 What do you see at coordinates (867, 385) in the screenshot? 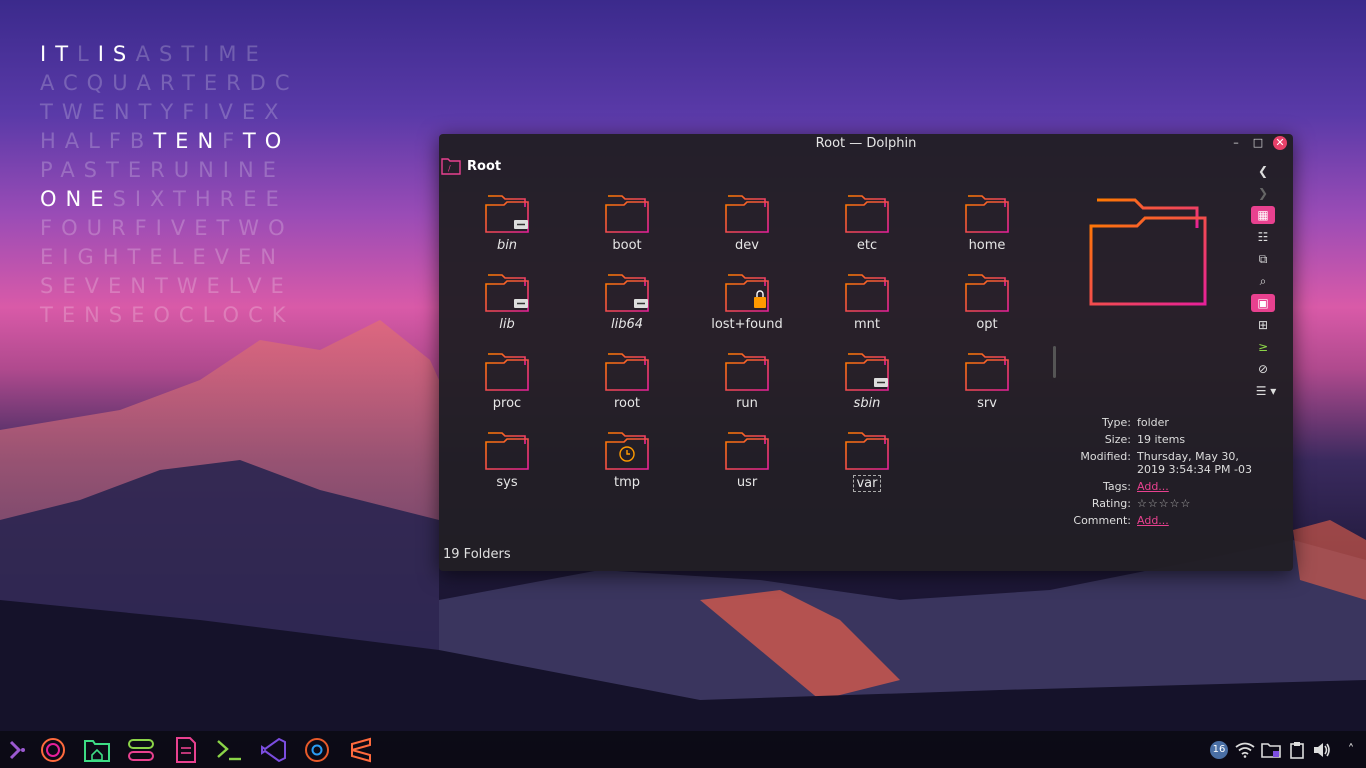
I see `folder-item-sbin: sbin` at bounding box center [867, 385].